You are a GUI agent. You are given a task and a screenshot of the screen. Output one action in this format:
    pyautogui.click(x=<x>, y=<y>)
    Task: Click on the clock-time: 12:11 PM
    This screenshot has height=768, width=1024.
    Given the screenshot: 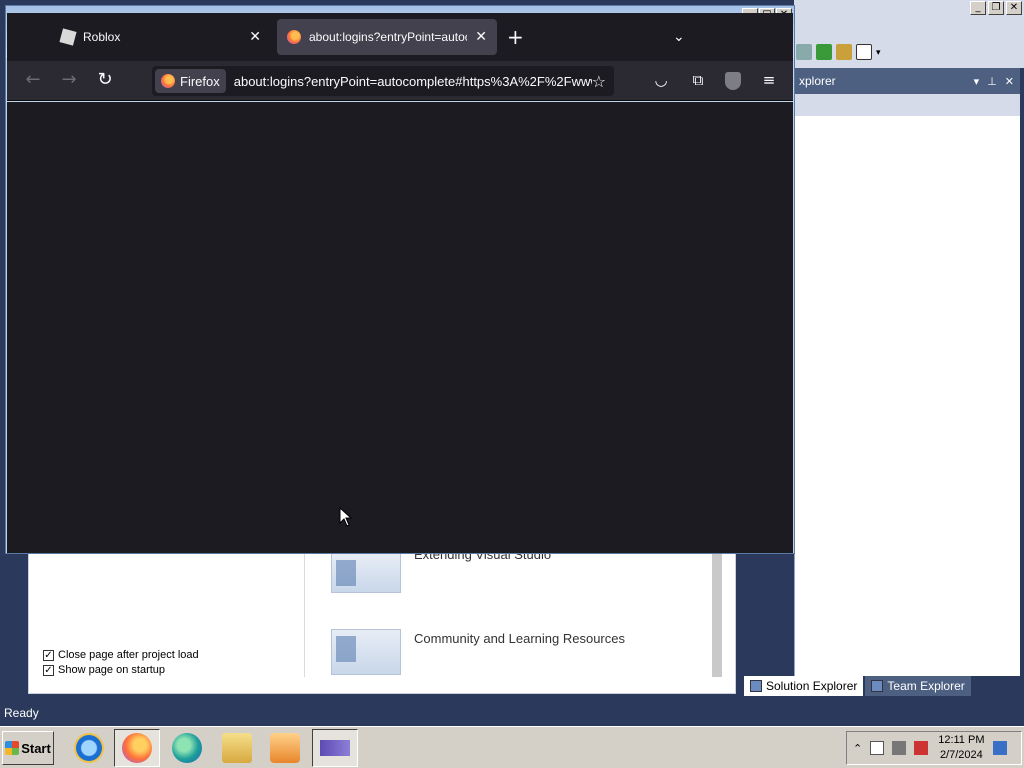 What is the action you would take?
    pyautogui.click(x=961, y=740)
    